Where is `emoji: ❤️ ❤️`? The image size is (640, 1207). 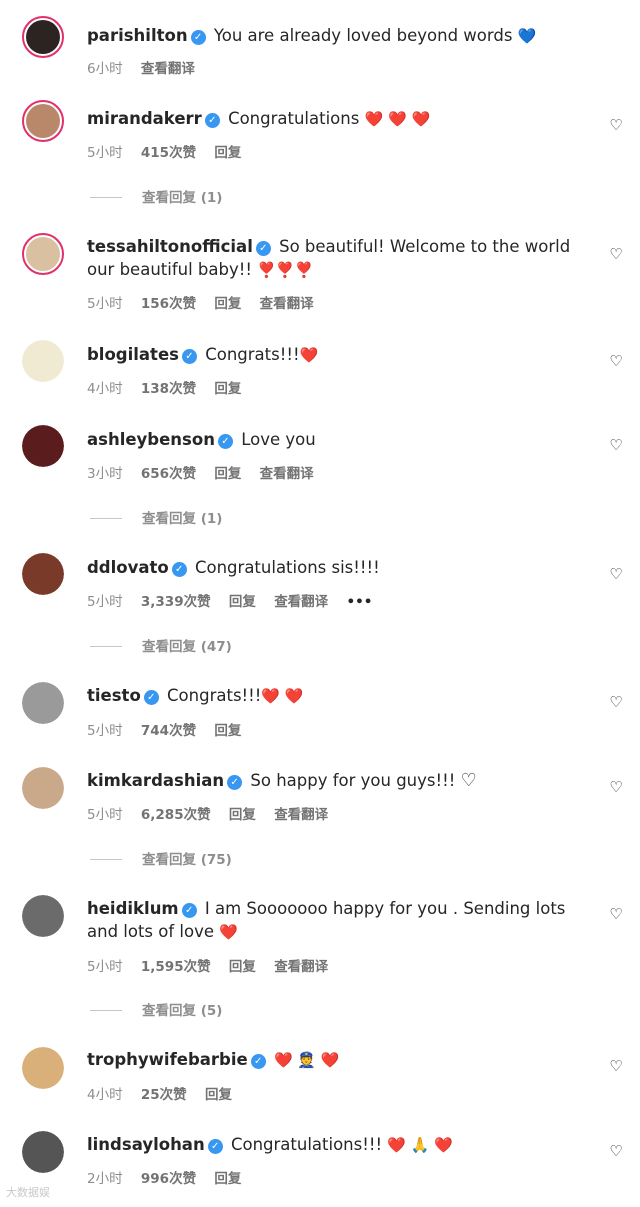
emoji: ❤️ ❤️ is located at coordinates (282, 696).